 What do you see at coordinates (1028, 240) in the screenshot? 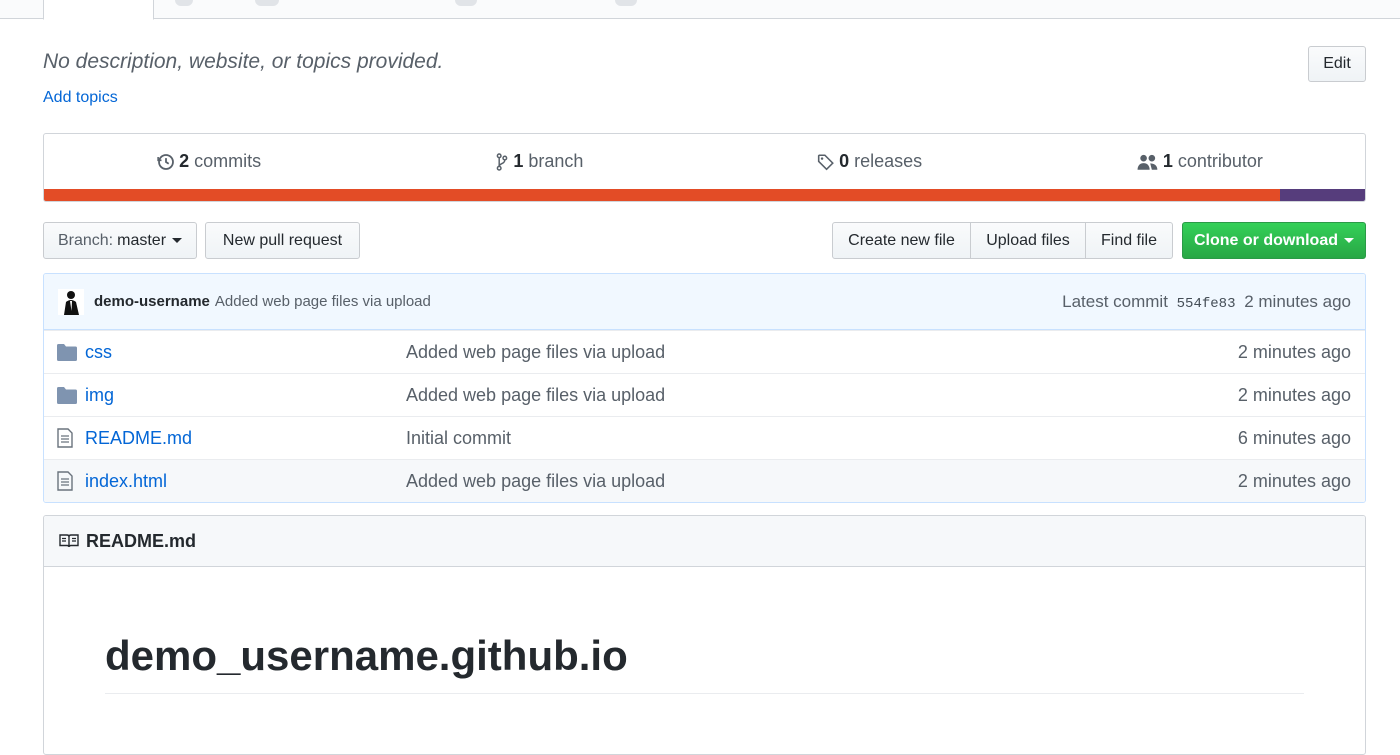
I see `upload-files-button: Upload files` at bounding box center [1028, 240].